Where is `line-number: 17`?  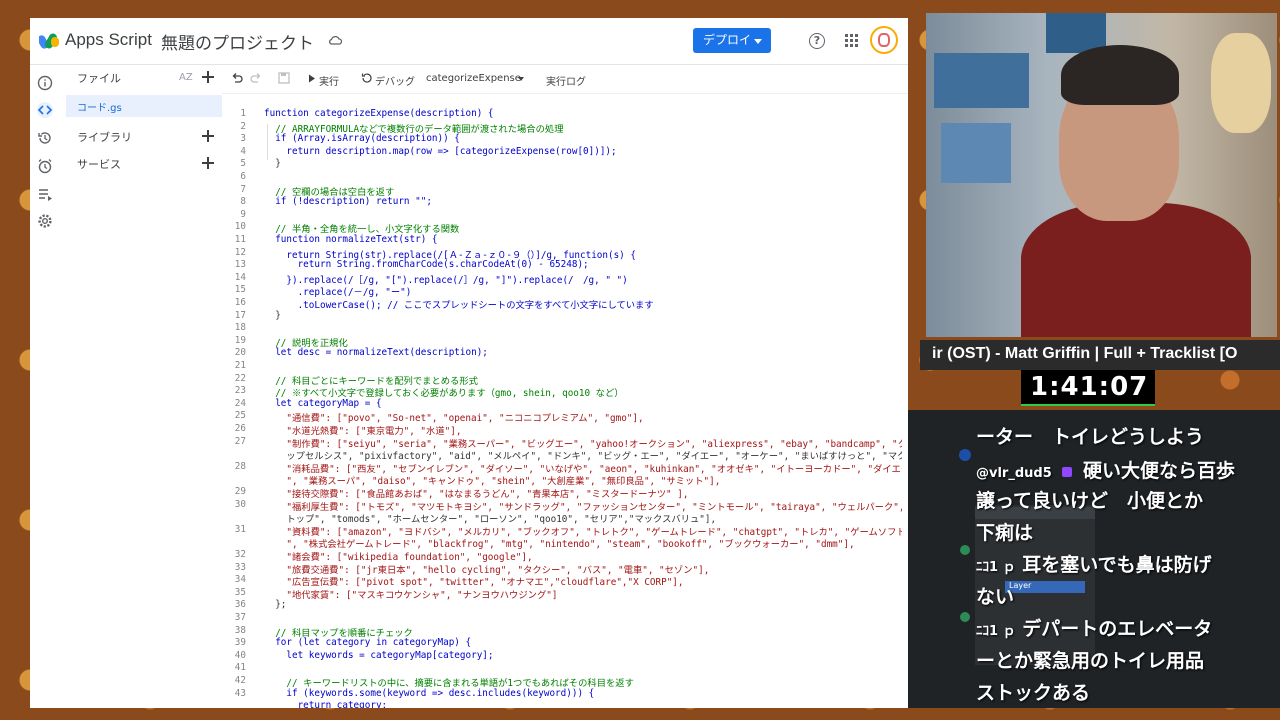
line-number: 17 is located at coordinates (240, 315).